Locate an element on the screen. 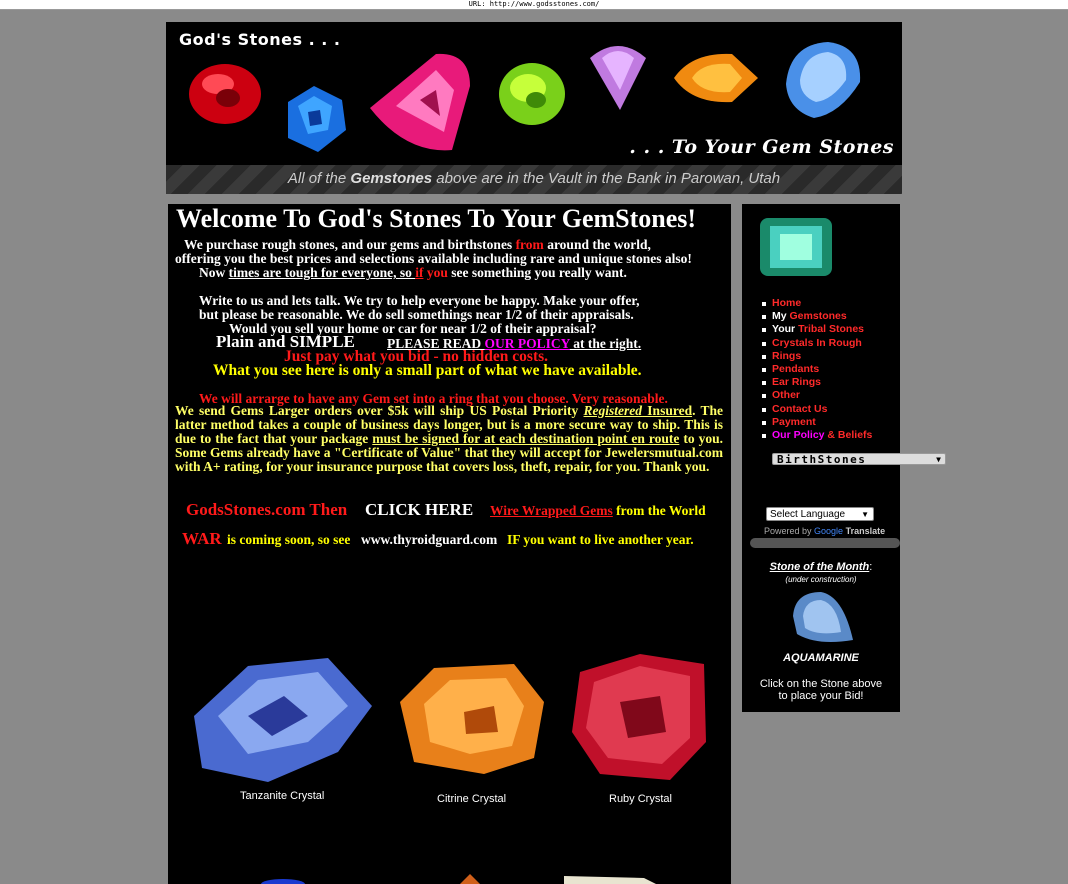 This screenshot has width=1068, height=884. aquamarine-gem-image is located at coordinates (821, 617).